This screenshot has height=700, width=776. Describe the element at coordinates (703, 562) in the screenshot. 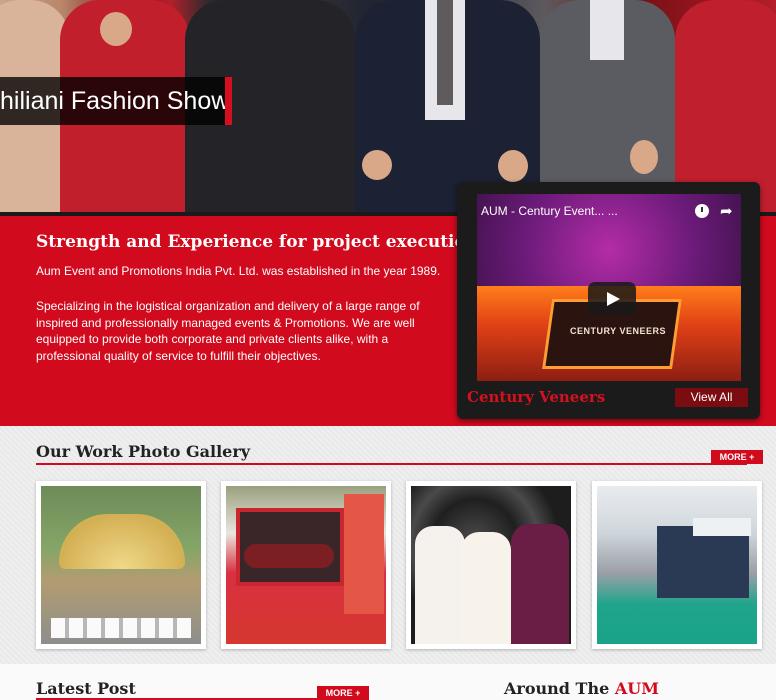

I see `image-booth` at that location.